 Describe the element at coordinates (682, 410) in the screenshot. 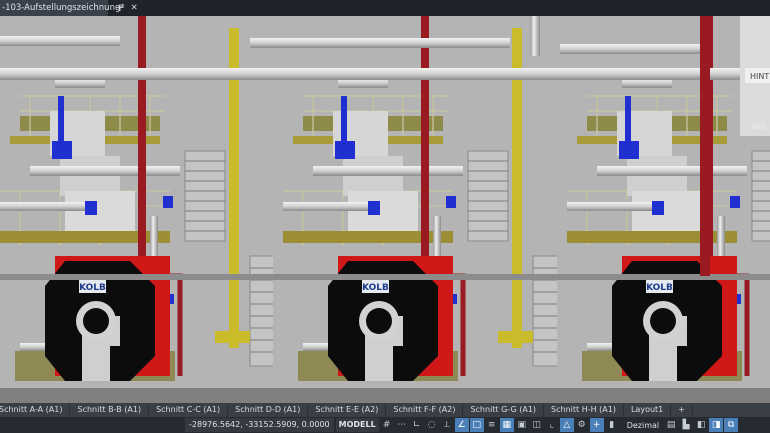

I see `add-layout-plus-icon: +` at that location.